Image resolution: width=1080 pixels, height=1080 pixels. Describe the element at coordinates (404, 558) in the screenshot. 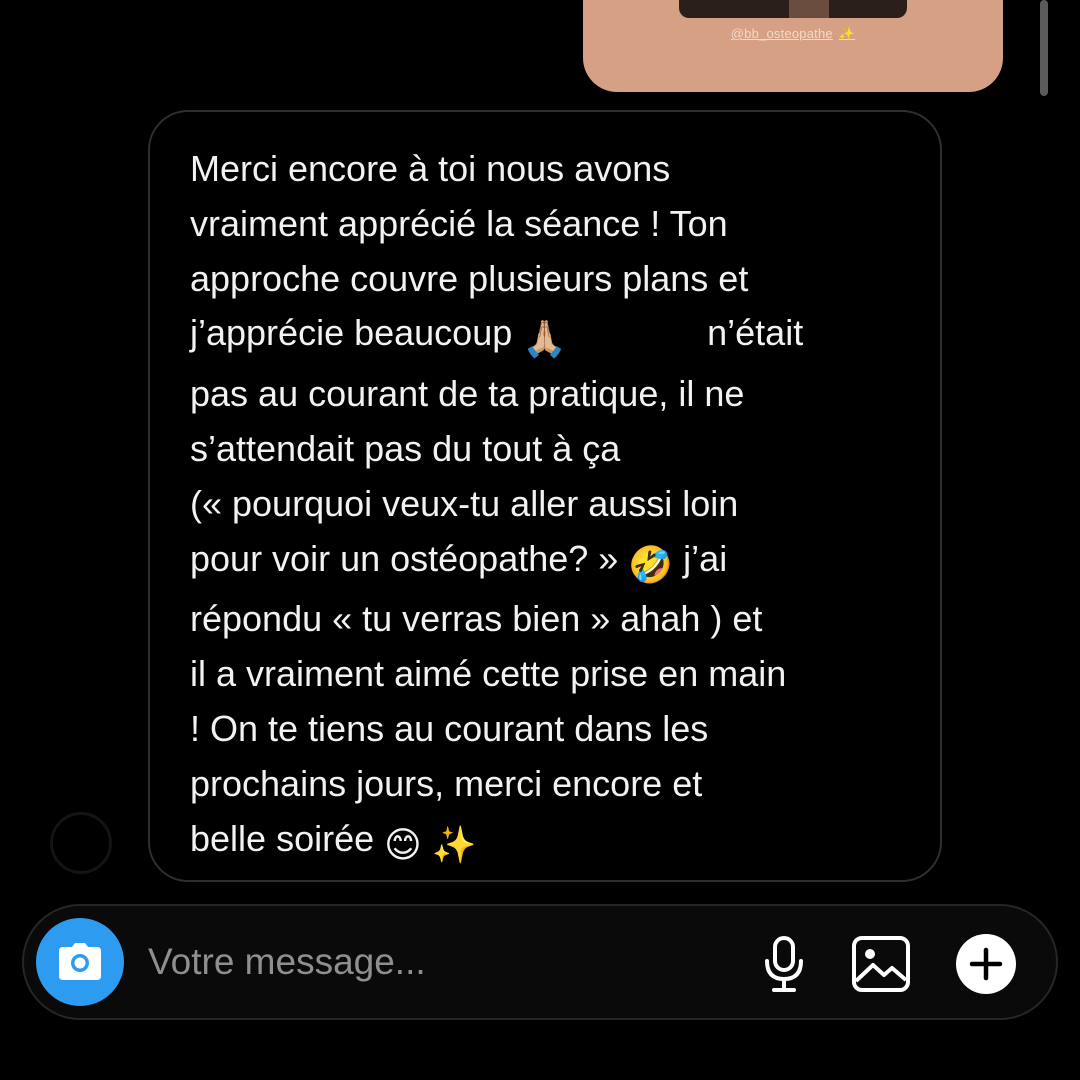

I see `message-text: pour voir un ostéopathe? »` at that location.